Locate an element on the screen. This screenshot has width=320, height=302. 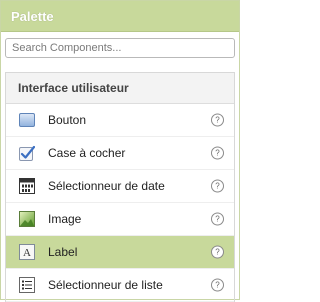
button-icon is located at coordinates (27, 120).